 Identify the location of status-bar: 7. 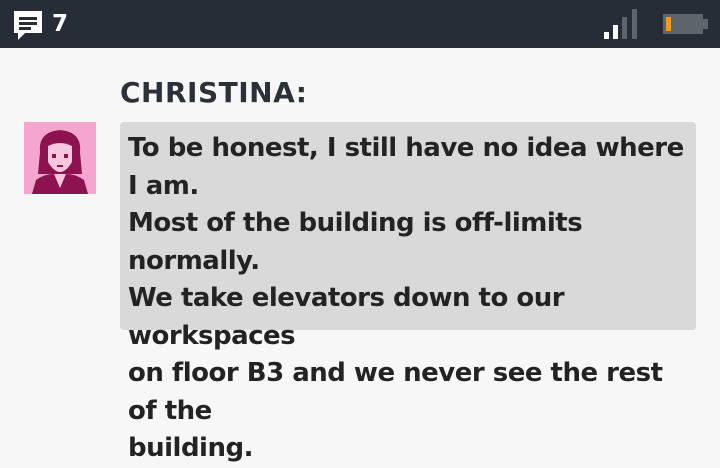
(360, 24).